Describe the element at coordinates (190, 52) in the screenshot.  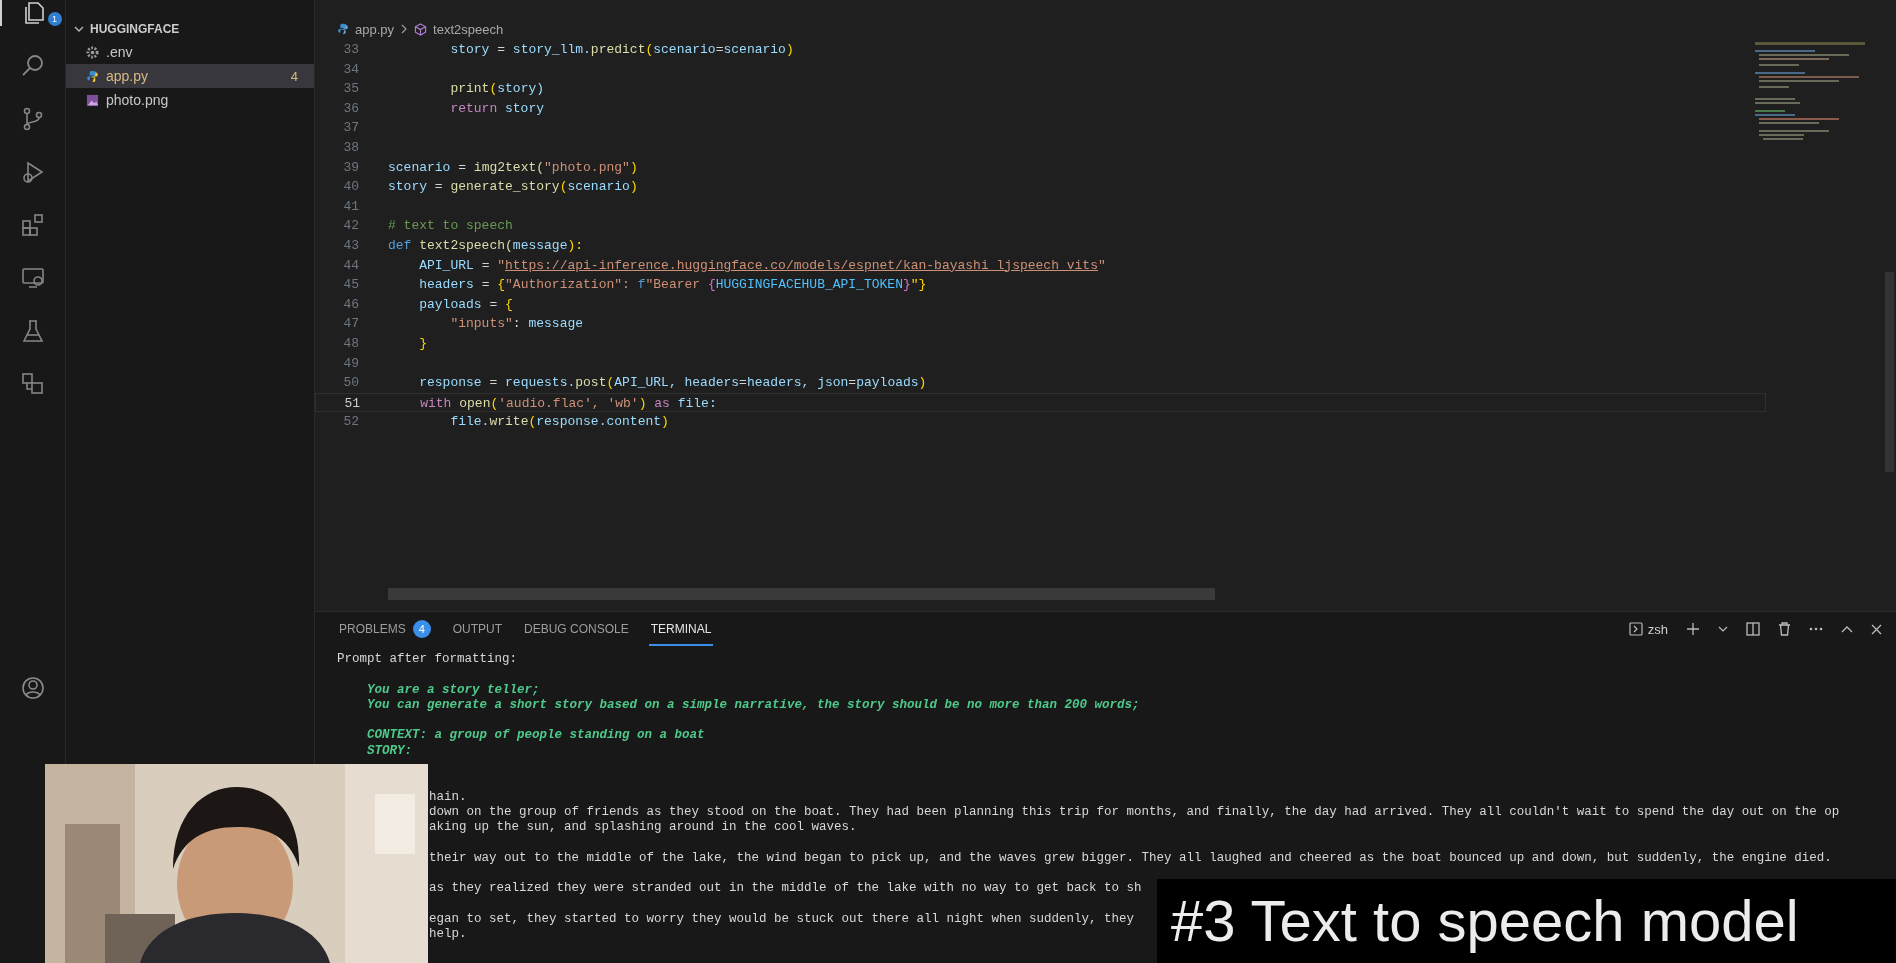
I see `file-item: .env` at that location.